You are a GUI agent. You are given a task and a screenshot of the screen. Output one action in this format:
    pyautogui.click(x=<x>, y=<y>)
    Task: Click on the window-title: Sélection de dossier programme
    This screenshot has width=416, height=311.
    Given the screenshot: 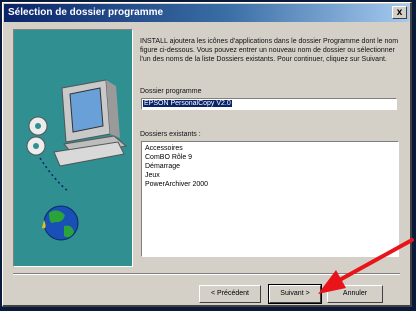 What is the action you would take?
    pyautogui.click(x=86, y=12)
    